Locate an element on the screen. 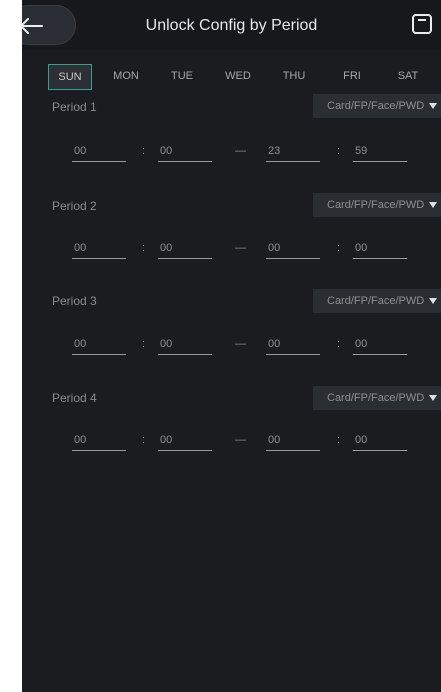 The image size is (441, 692). tab-tue: TUE is located at coordinates (182, 76).